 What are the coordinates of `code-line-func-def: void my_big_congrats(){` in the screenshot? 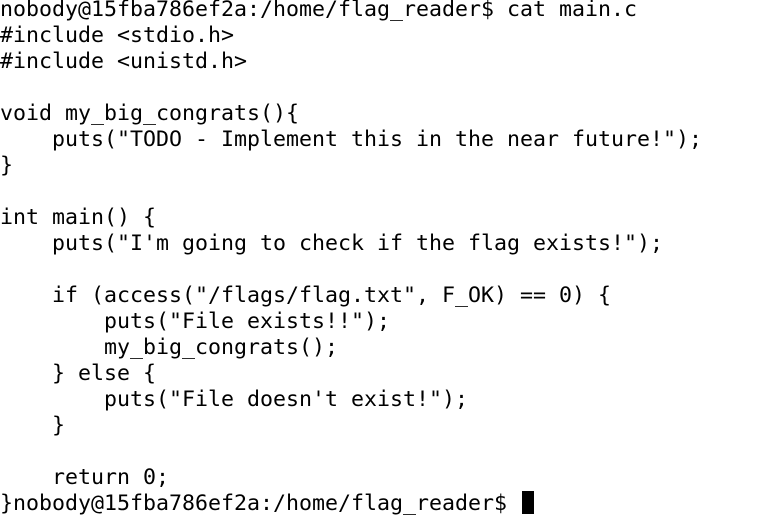 It's located at (150, 113).